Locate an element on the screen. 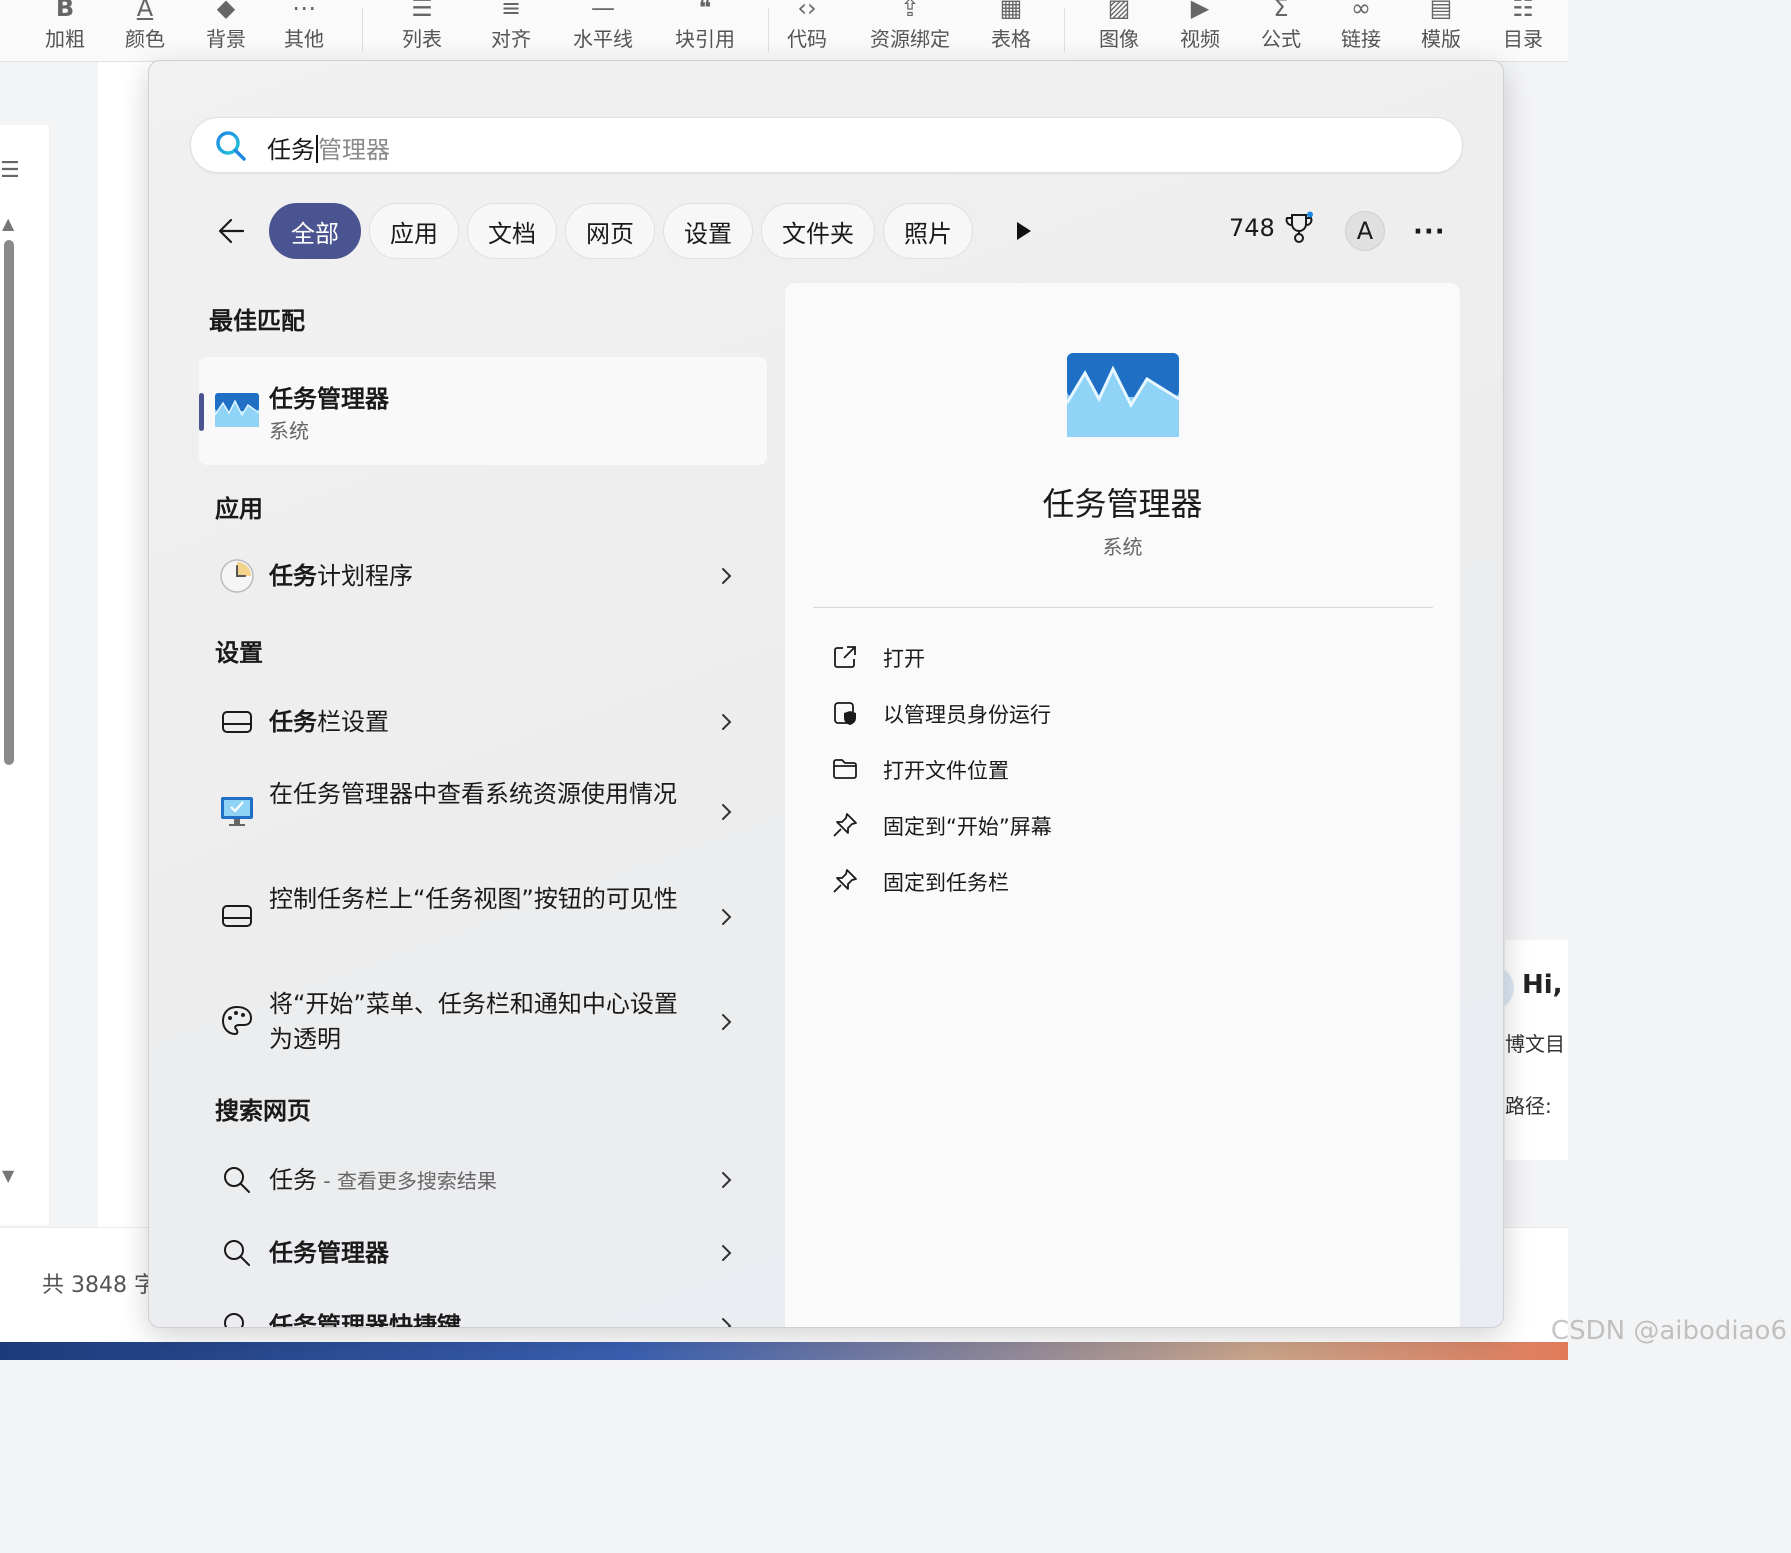 This screenshot has width=1791, height=1553. best-match-title: 任务管理器 is located at coordinates (329, 399).